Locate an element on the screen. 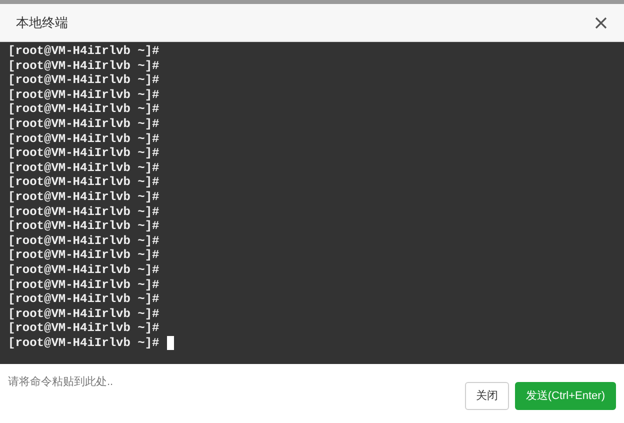  close-icon is located at coordinates (601, 23).